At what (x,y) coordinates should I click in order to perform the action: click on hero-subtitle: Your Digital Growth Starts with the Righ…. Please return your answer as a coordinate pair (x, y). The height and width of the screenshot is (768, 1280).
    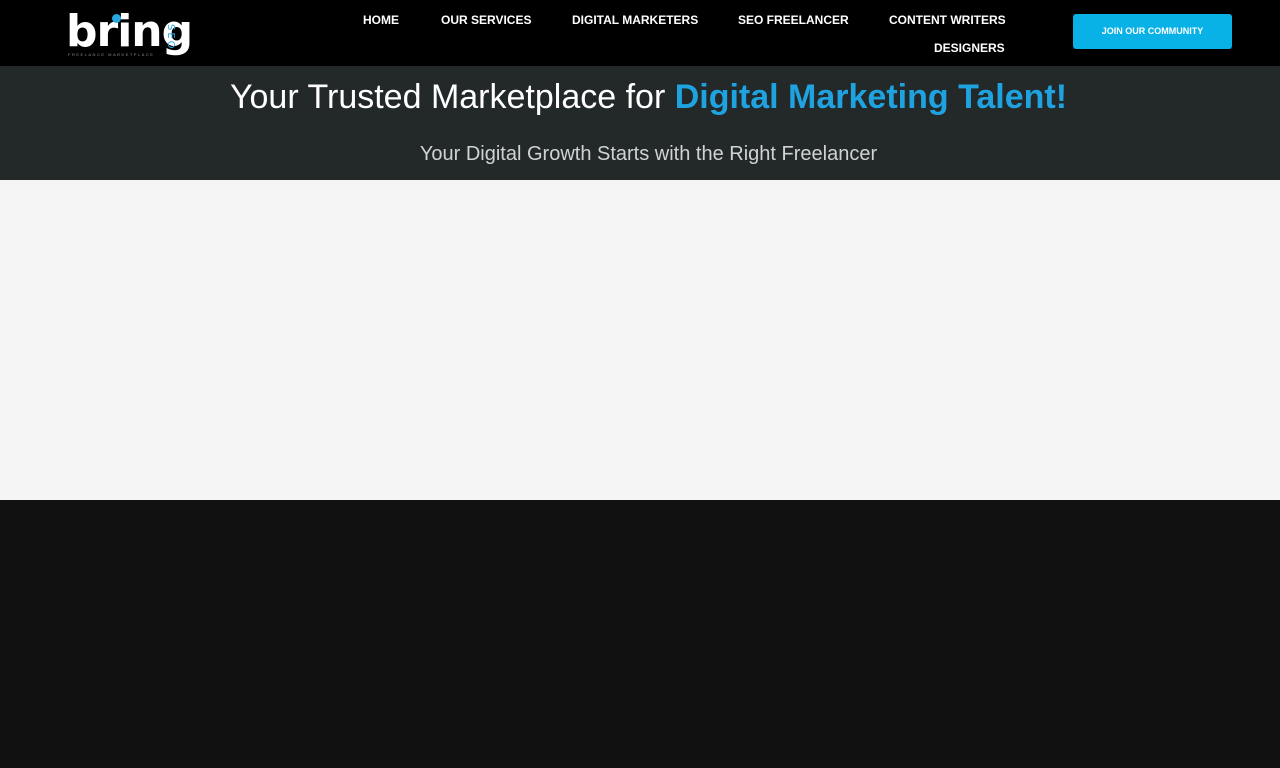
    Looking at the image, I should click on (648, 154).